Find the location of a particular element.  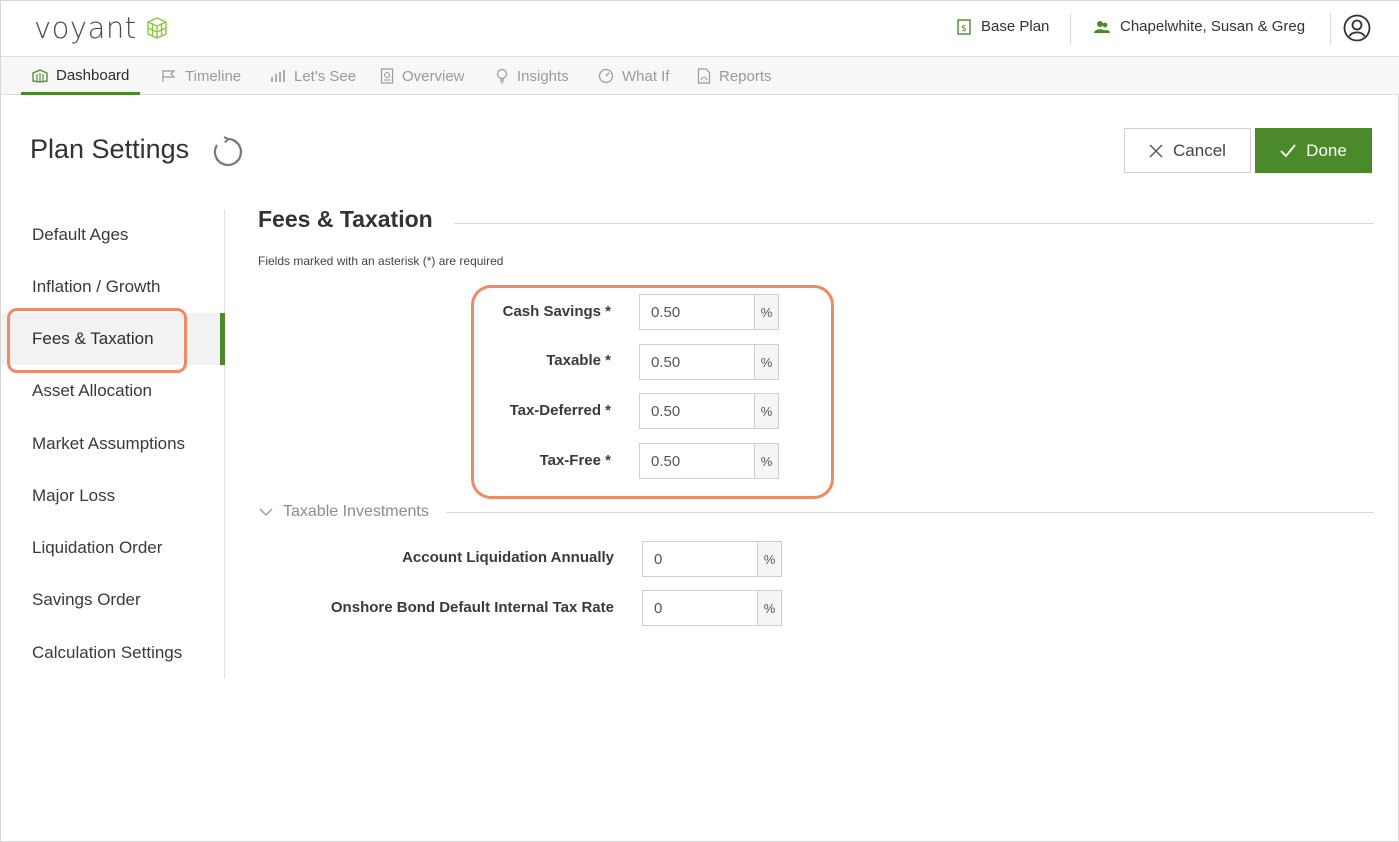

checkmark-icon is located at coordinates (1288, 150).